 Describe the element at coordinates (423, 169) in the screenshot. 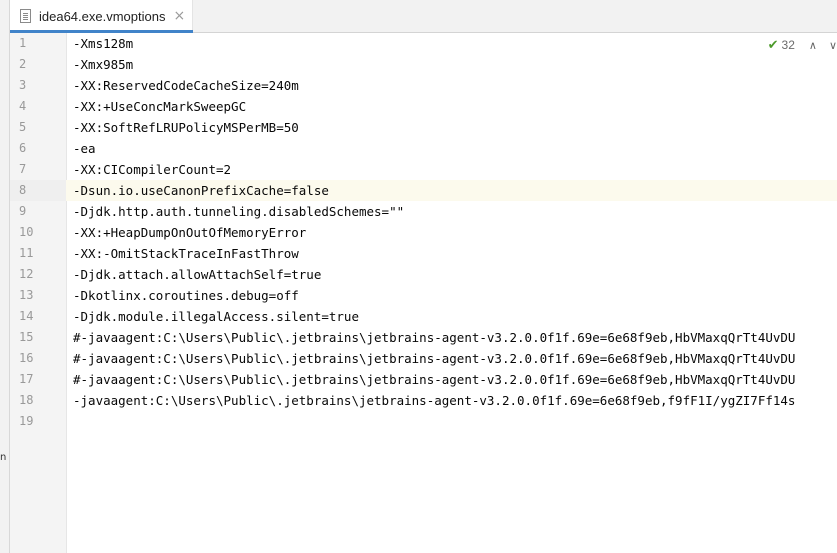

I see `code-line: 7 -XX:CICompilerCount=2` at that location.